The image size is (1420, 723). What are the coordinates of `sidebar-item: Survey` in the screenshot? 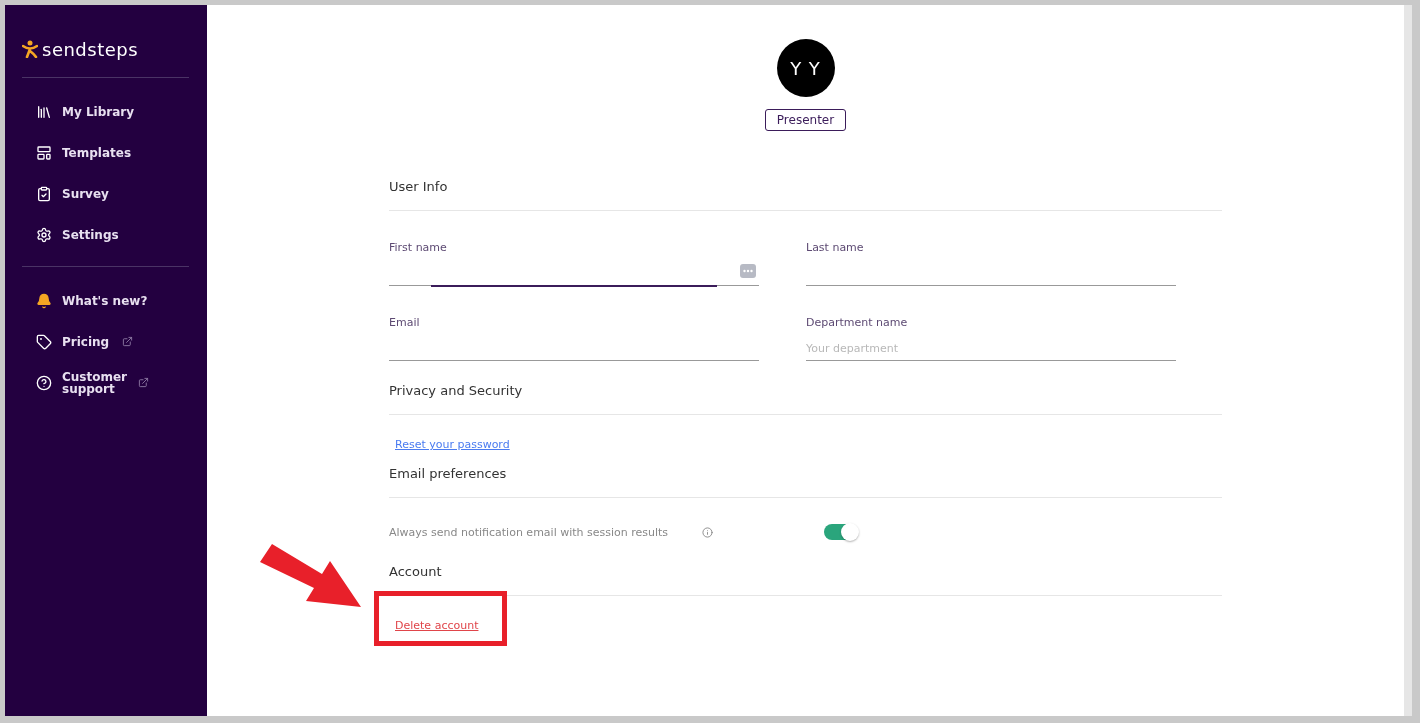 It's located at (105, 193).